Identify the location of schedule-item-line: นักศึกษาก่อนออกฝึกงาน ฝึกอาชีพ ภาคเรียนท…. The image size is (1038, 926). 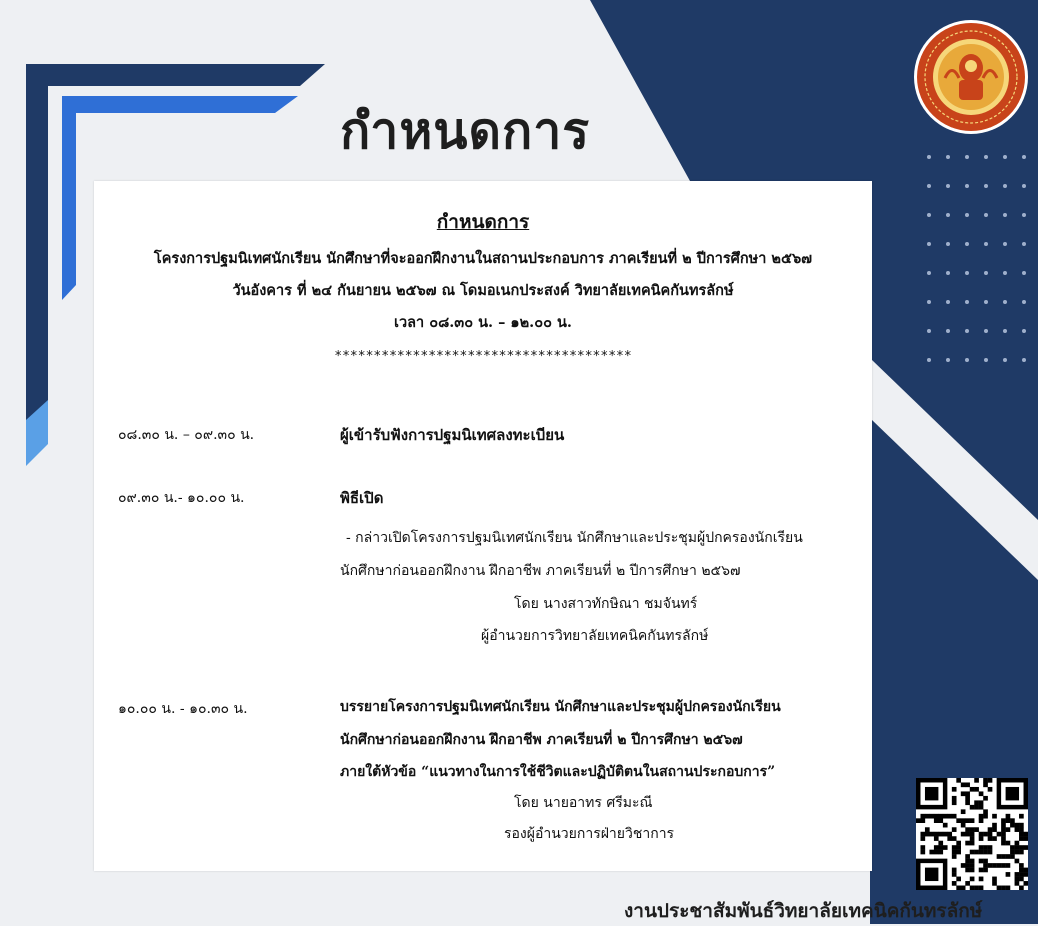
(540, 571).